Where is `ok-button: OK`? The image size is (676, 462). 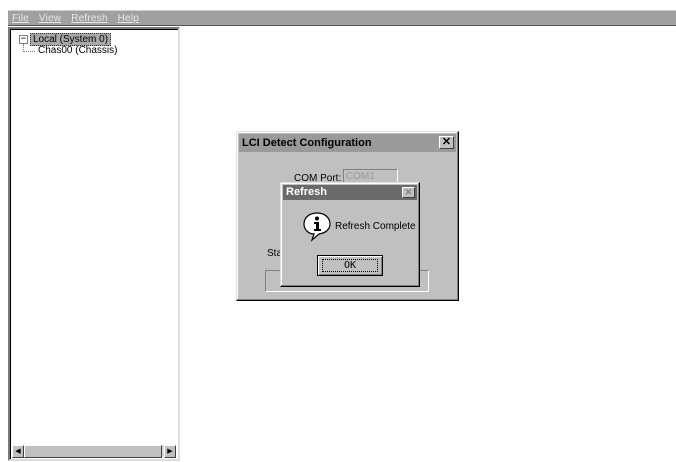 ok-button: OK is located at coordinates (350, 265).